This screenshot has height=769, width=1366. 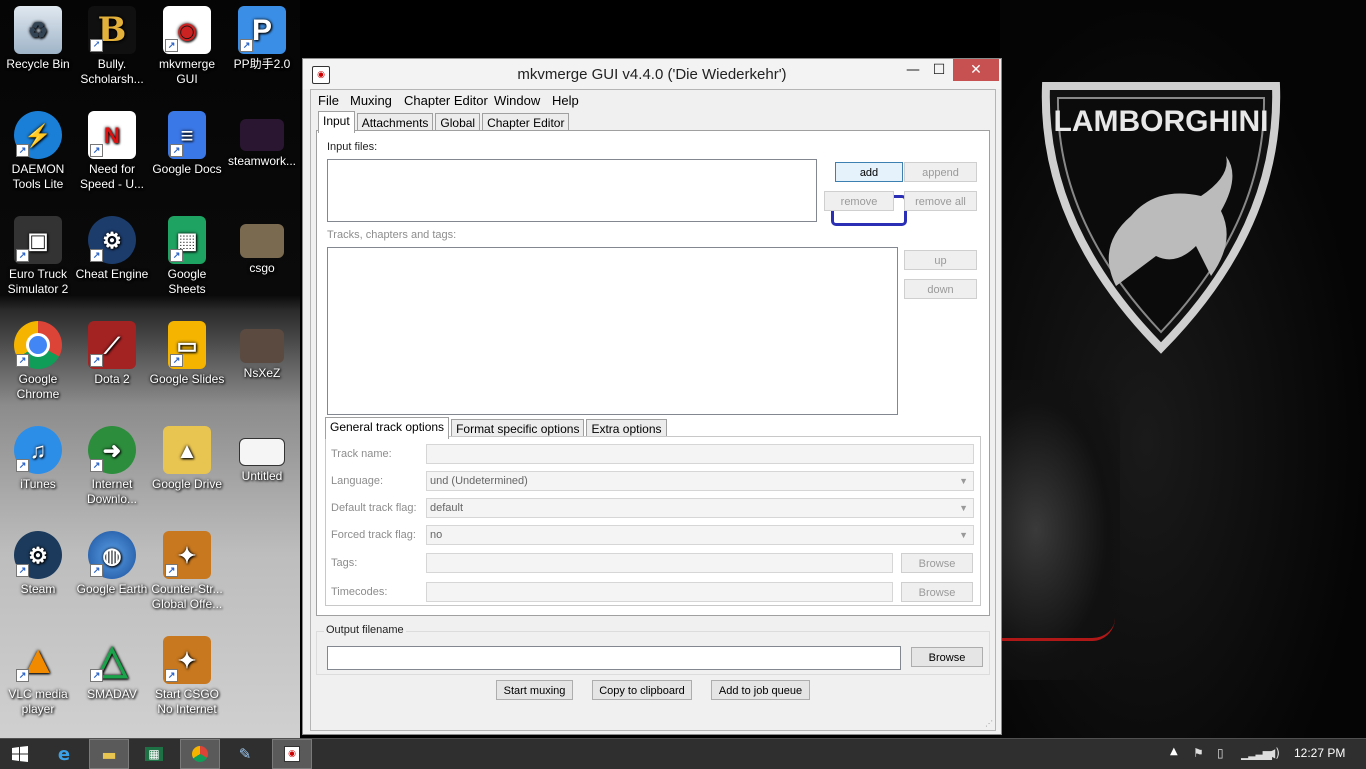 I want to click on default-track-flag-select: default ▼, so click(x=700, y=508).